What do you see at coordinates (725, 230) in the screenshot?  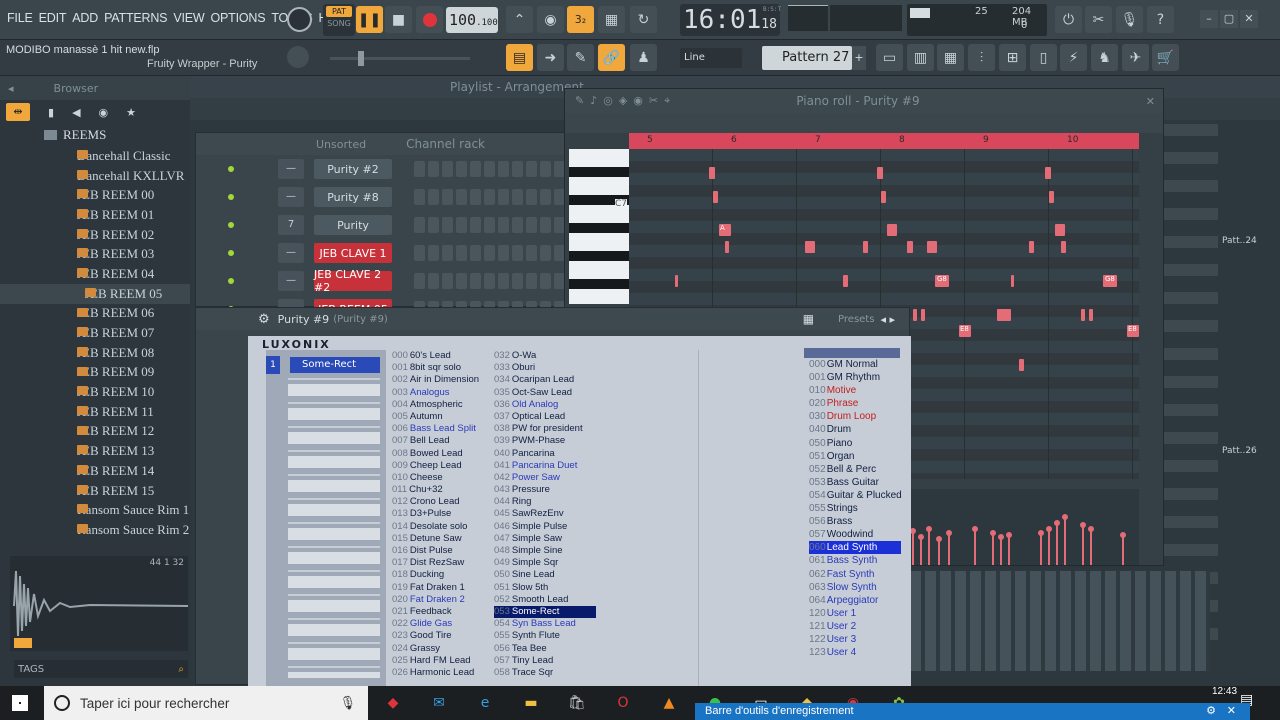 I see `note-labeled-a: A` at bounding box center [725, 230].